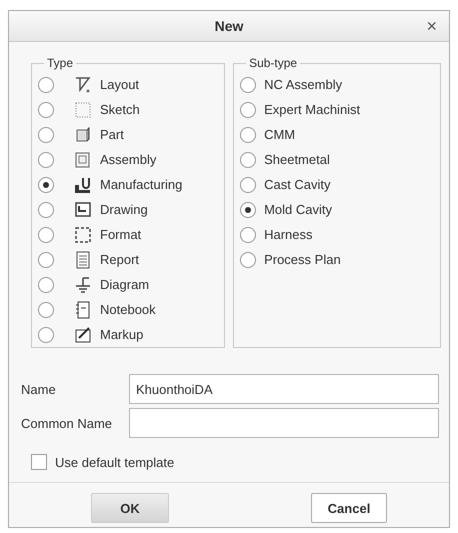 The width and height of the screenshot is (458, 533). Describe the element at coordinates (83, 335) in the screenshot. I see `markup-icon` at that location.